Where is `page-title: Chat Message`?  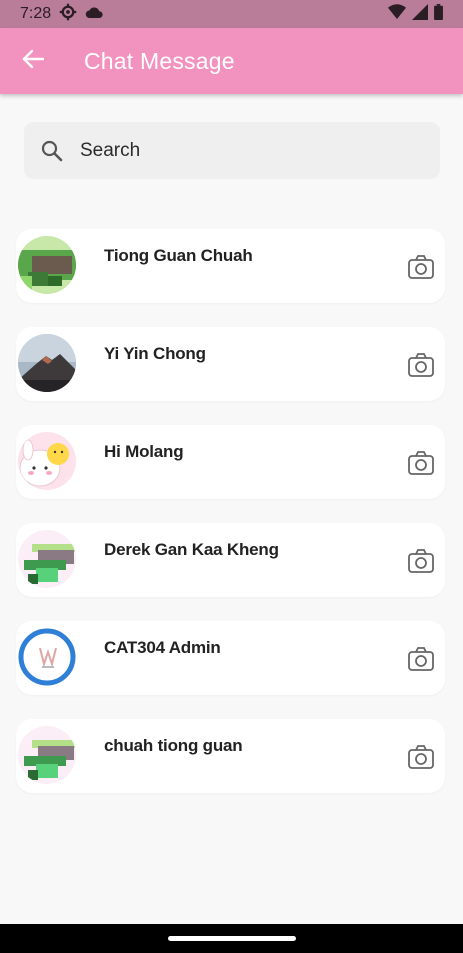
page-title: Chat Message is located at coordinates (159, 60).